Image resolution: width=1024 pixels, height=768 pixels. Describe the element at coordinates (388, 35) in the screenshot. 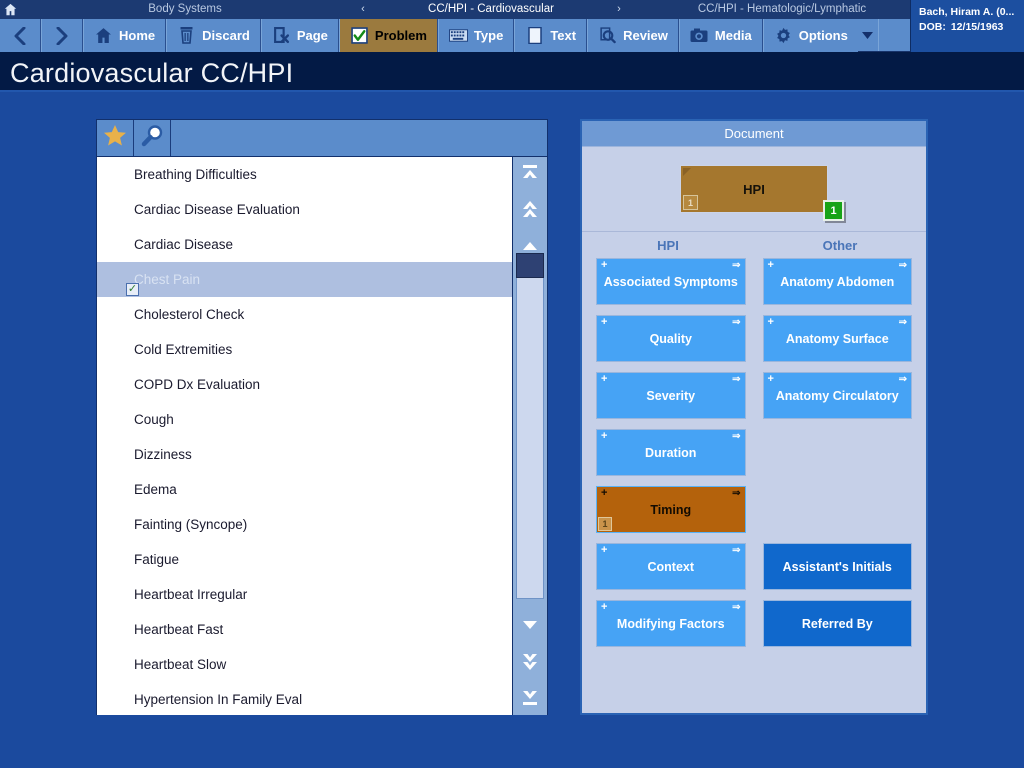

I see `toolbar-button-problem: Problem` at that location.